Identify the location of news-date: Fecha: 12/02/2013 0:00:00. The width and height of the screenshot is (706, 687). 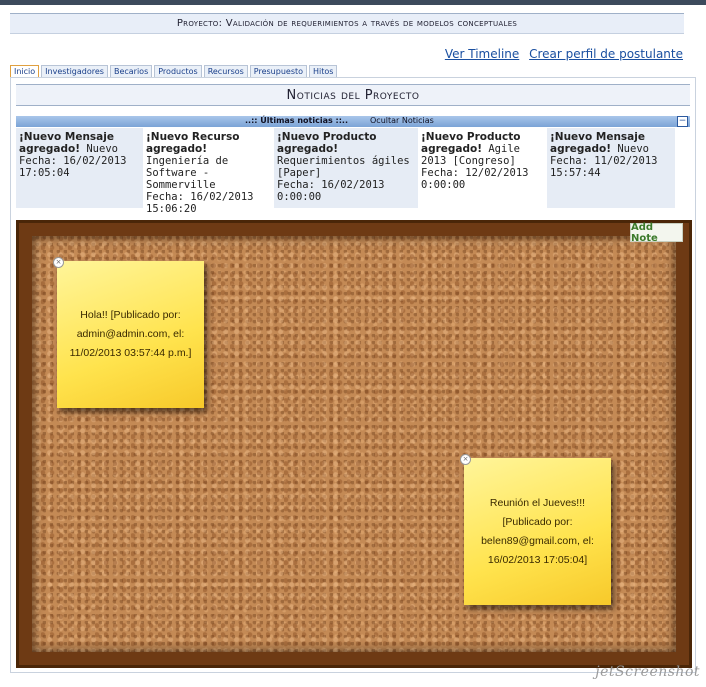
(475, 179).